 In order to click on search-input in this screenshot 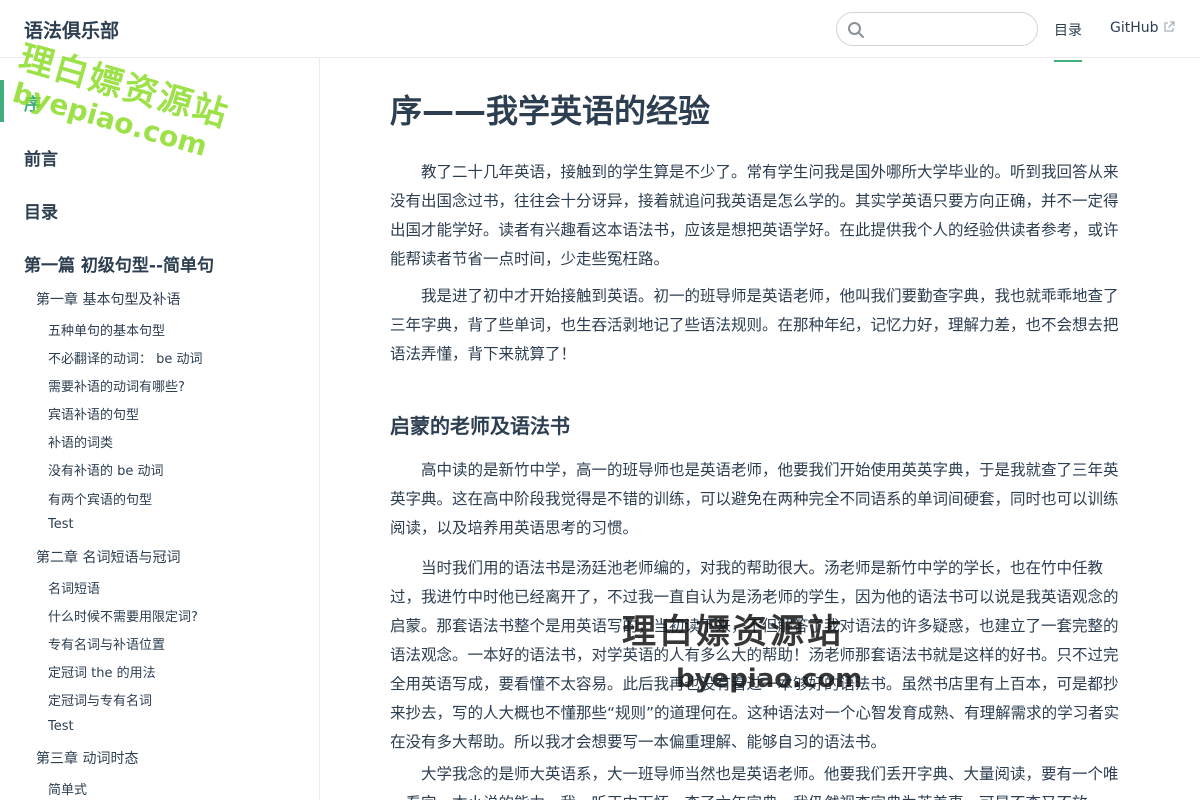, I will do `click(949, 29)`.